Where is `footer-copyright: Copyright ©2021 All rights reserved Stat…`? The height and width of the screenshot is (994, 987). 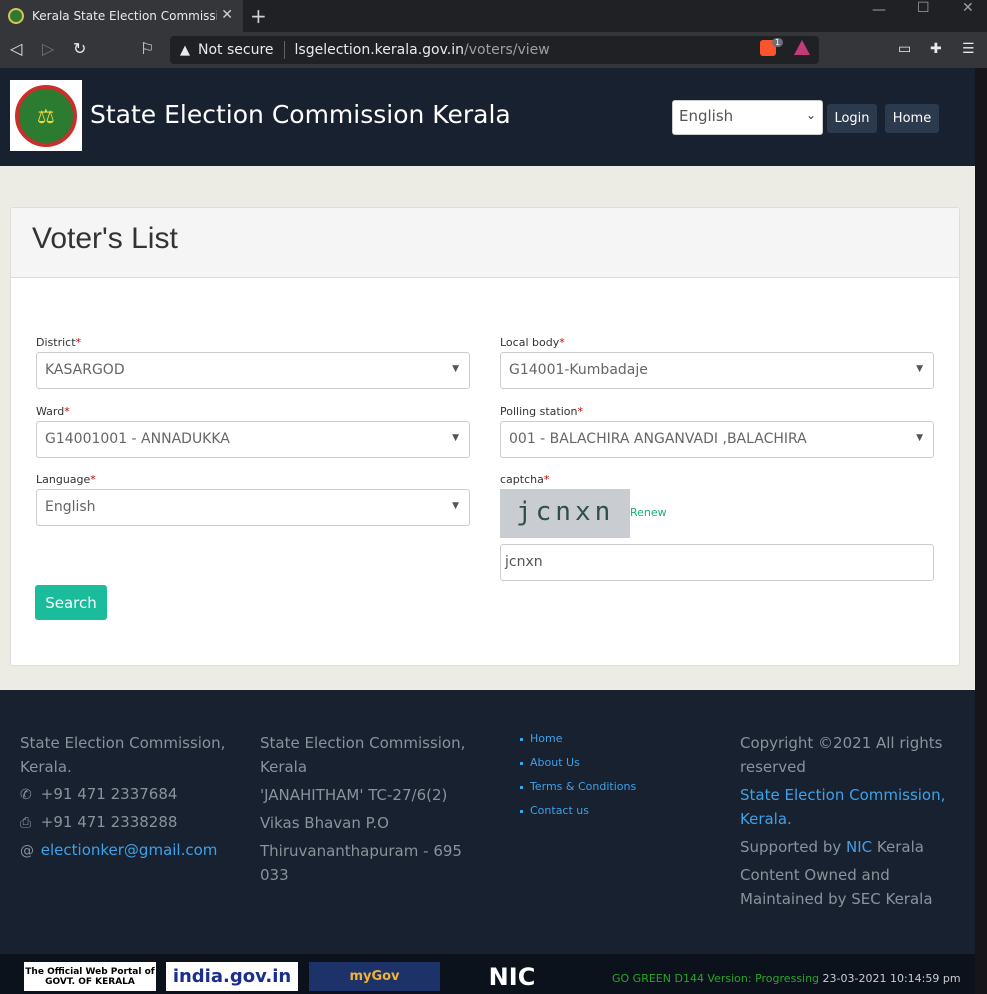 footer-copyright: Copyright ©2021 All rights reserved Stat… is located at coordinates (843, 821).